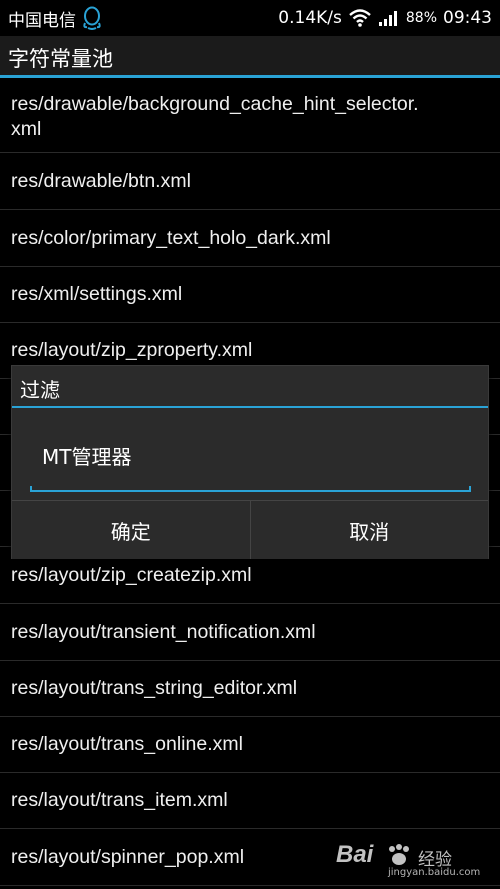 Image resolution: width=500 pixels, height=889 pixels. I want to click on watermark-logo: Bai, so click(355, 854).